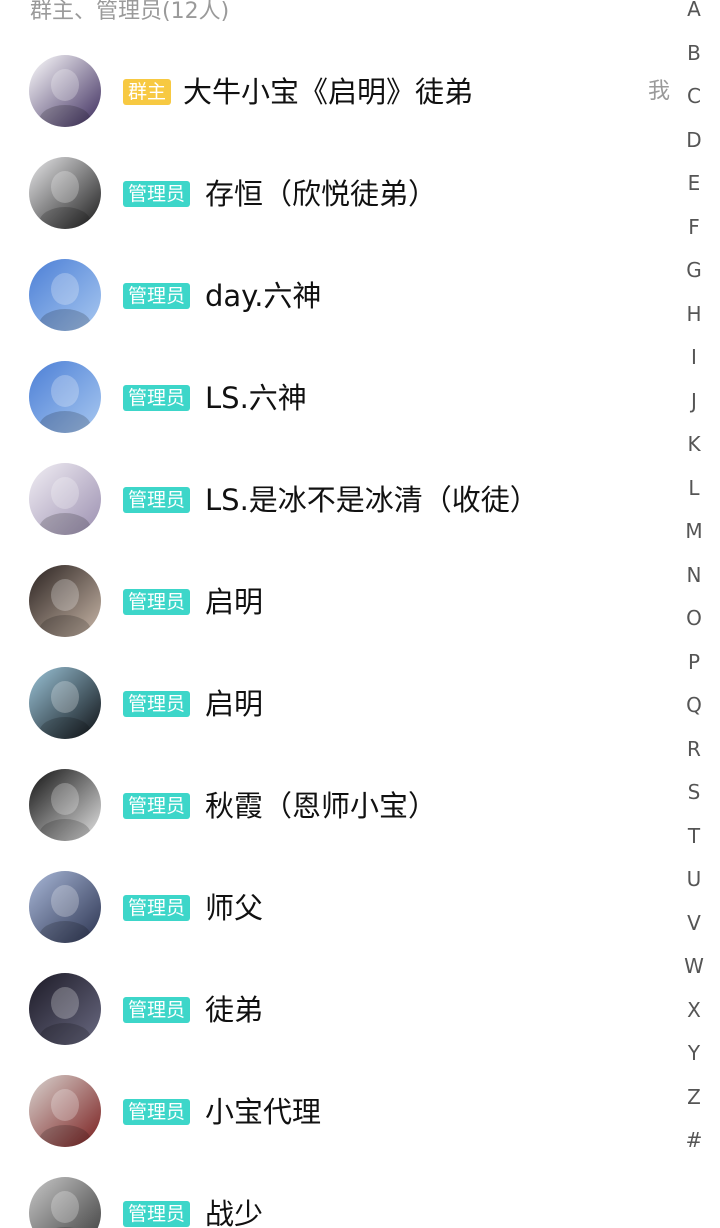  I want to click on alphabet-index: A B C D E F G H I J K L M N O P Q R S T U V W X Y Z #, so click(694, 581).